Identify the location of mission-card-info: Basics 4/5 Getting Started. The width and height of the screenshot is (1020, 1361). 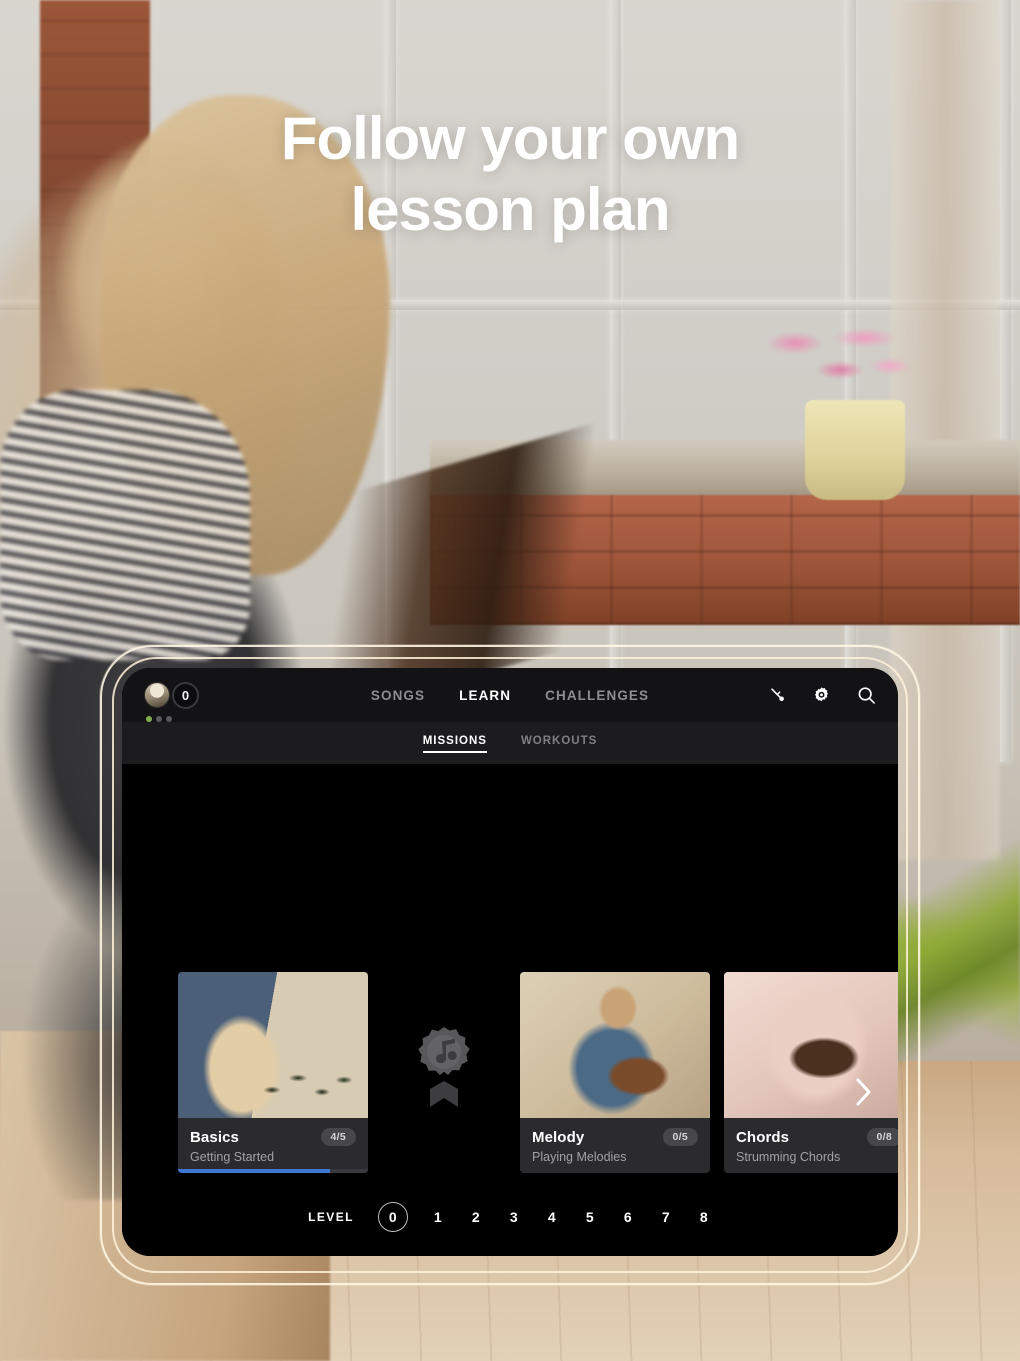
(273, 1145).